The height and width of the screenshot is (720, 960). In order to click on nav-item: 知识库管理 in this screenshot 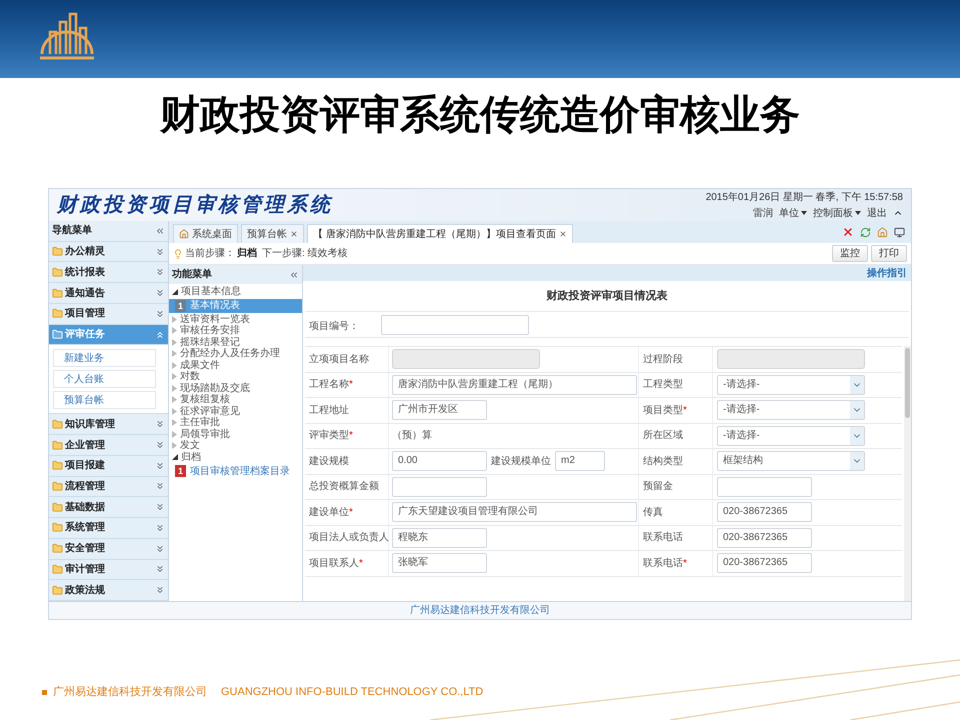, I will do `click(108, 425)`.